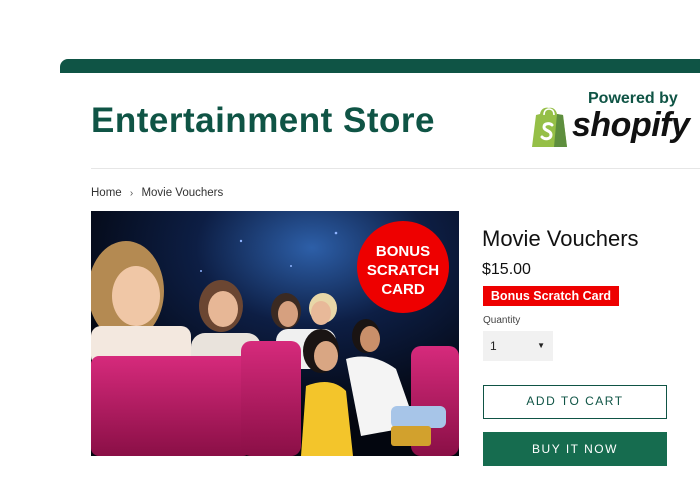 This screenshot has width=700, height=497. Describe the element at coordinates (575, 402) in the screenshot. I see `add-to-cart-button: ADD TO CART` at that location.